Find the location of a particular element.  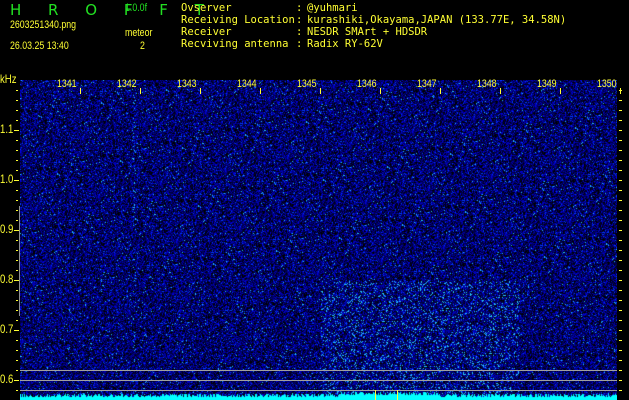

x-tick-label: 1341 is located at coordinates (67, 84).